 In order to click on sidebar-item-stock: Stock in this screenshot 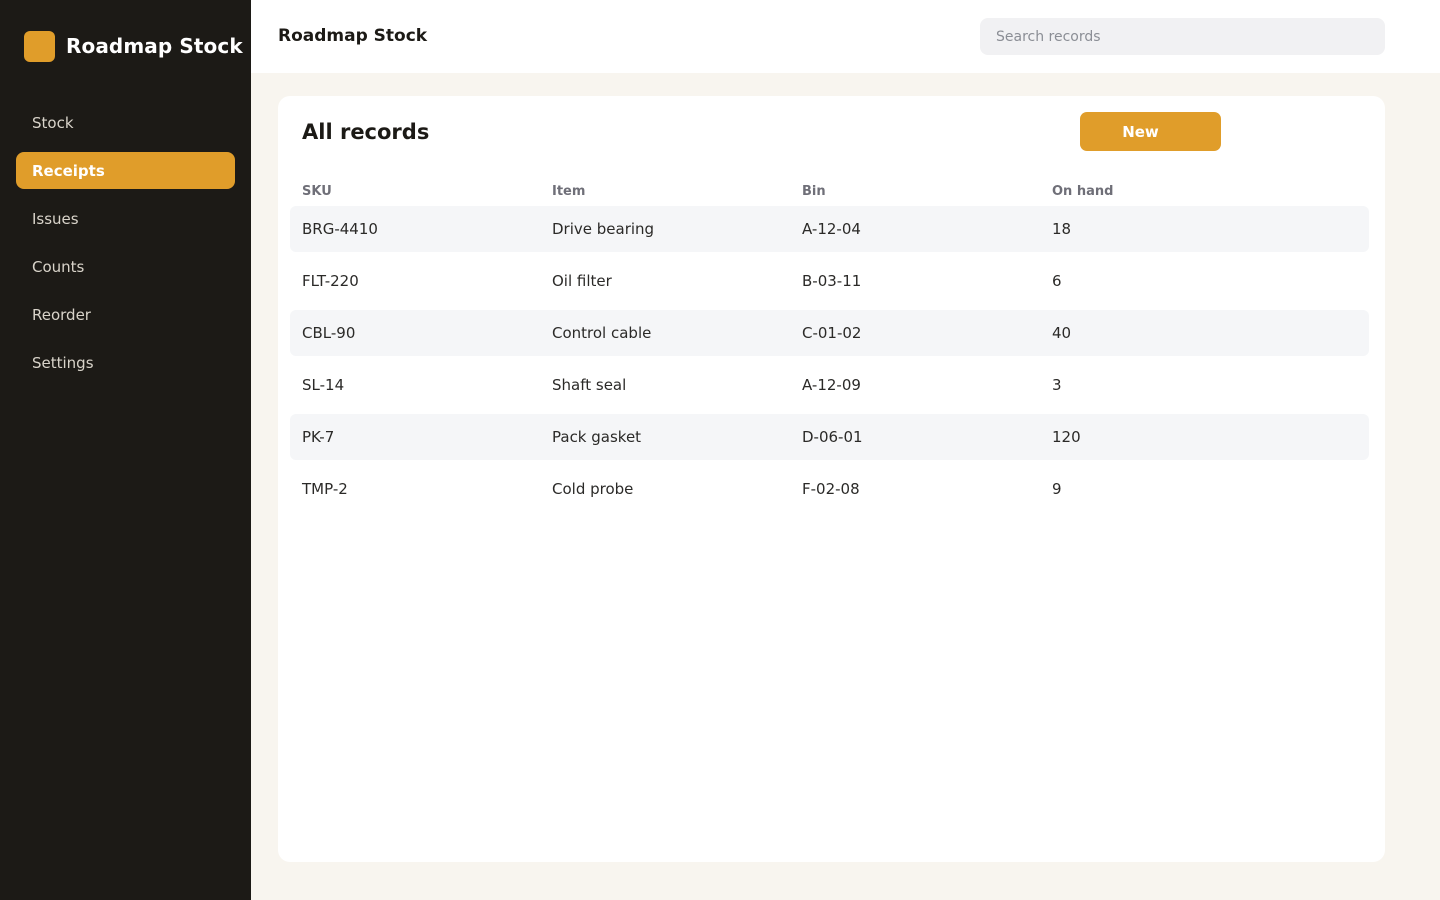, I will do `click(125, 122)`.